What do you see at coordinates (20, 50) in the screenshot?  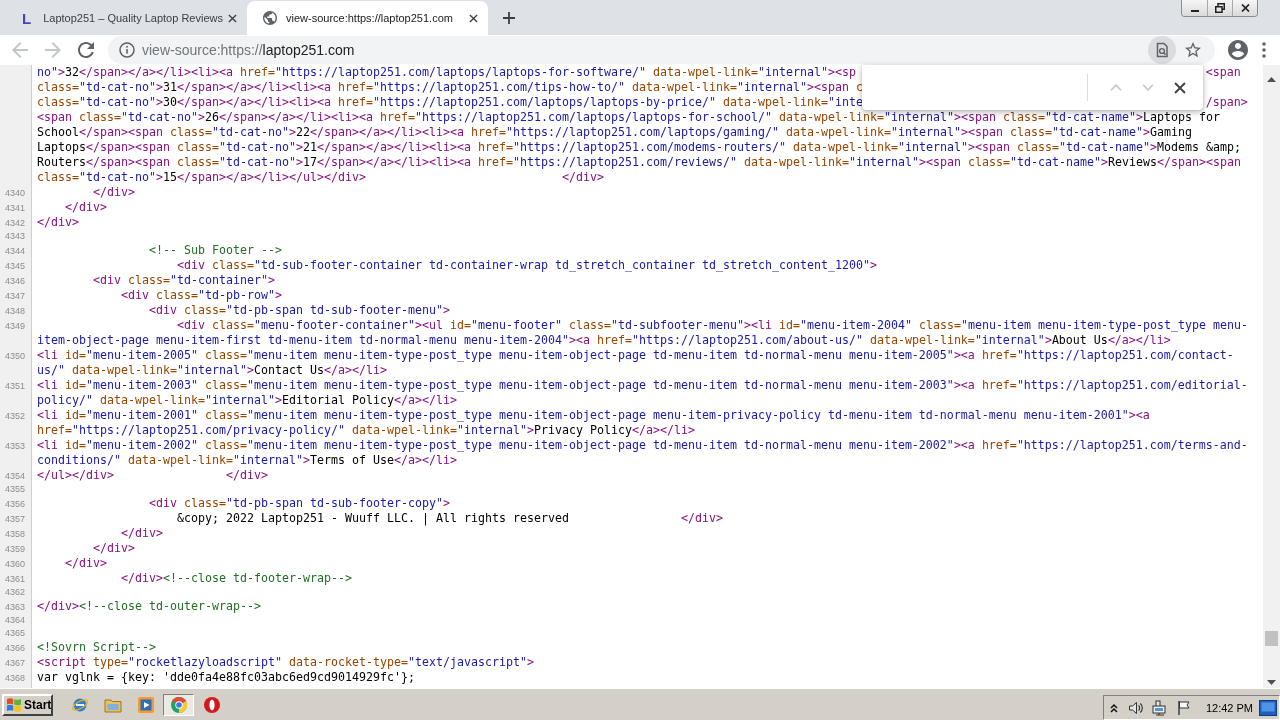 I see `back-arrow-icon` at bounding box center [20, 50].